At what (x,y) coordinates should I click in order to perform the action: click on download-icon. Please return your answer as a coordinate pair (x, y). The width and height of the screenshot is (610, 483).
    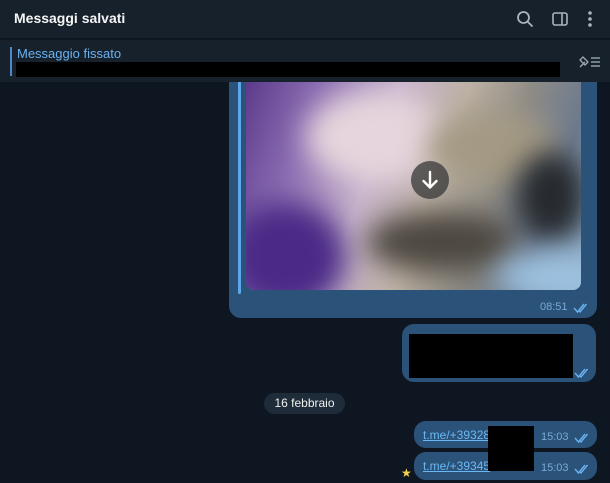
    Looking at the image, I should click on (430, 179).